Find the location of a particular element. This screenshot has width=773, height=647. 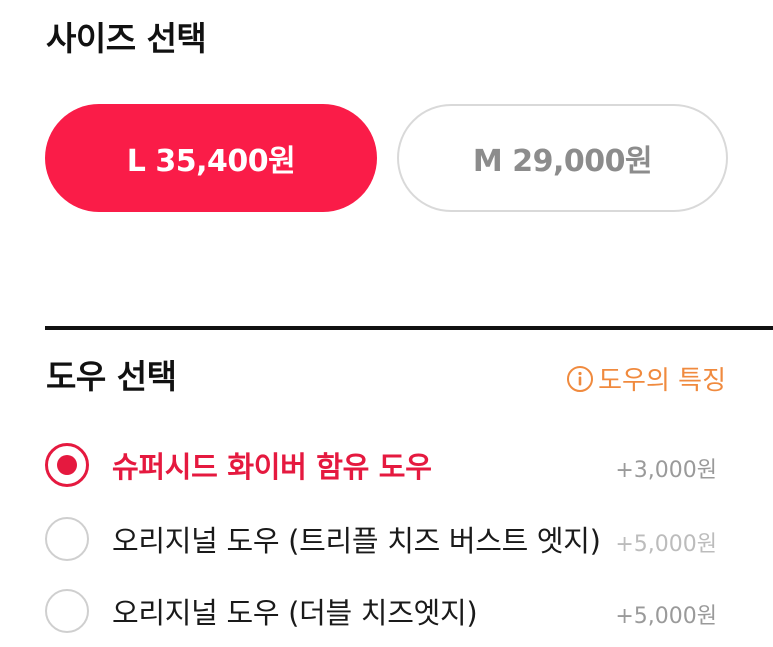

dough-option-original-triple-cheese: +5,000원 오리지널 도우 (트리플 치즈 버스트 엣지) is located at coordinates (381, 539).